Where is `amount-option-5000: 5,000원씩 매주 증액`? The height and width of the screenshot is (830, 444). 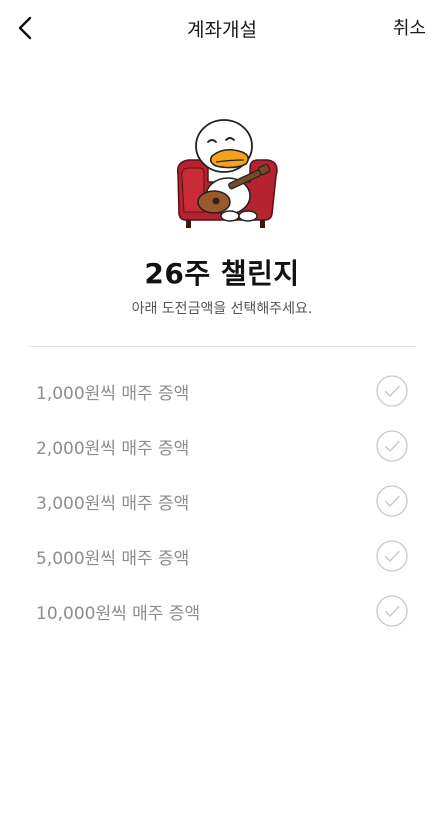 amount-option-5000: 5,000원씩 매주 증액 is located at coordinates (222, 556).